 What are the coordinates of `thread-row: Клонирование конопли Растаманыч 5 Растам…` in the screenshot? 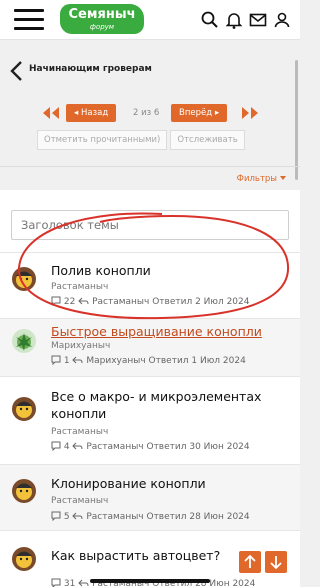 It's located at (150, 497).